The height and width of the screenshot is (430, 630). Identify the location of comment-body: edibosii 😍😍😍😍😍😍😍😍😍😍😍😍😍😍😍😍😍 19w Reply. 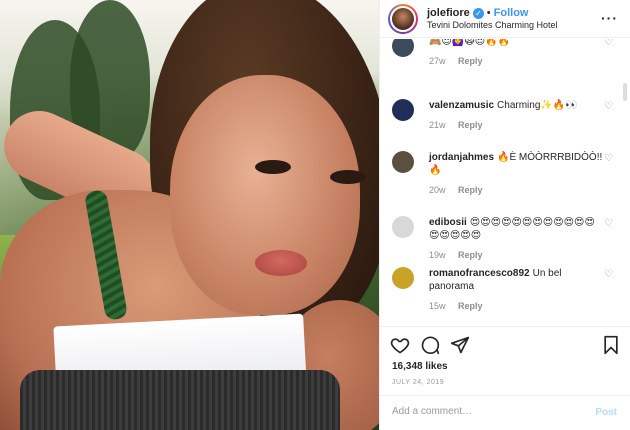
(516, 239).